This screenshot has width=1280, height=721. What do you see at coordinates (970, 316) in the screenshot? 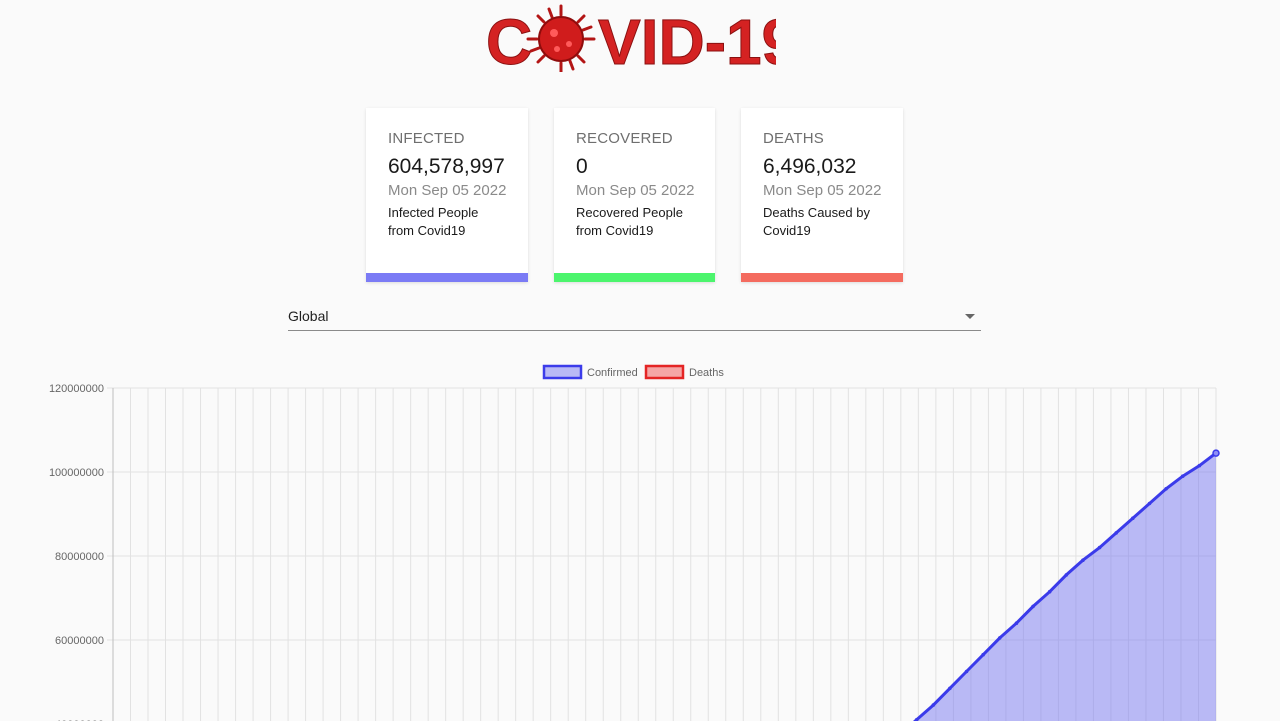
I see `dropdown-arrow-icon` at bounding box center [970, 316].